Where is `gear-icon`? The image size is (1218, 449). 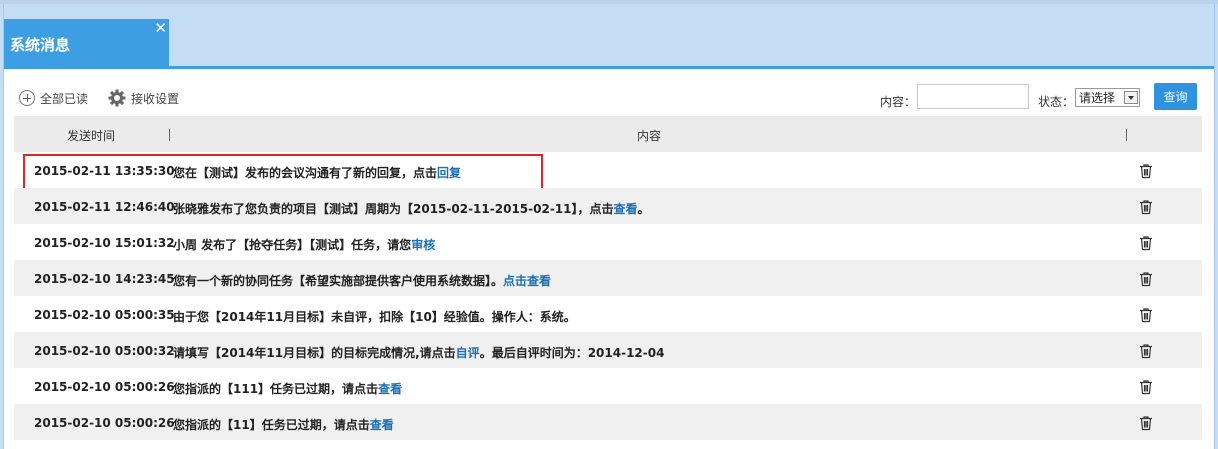
gear-icon is located at coordinates (117, 98).